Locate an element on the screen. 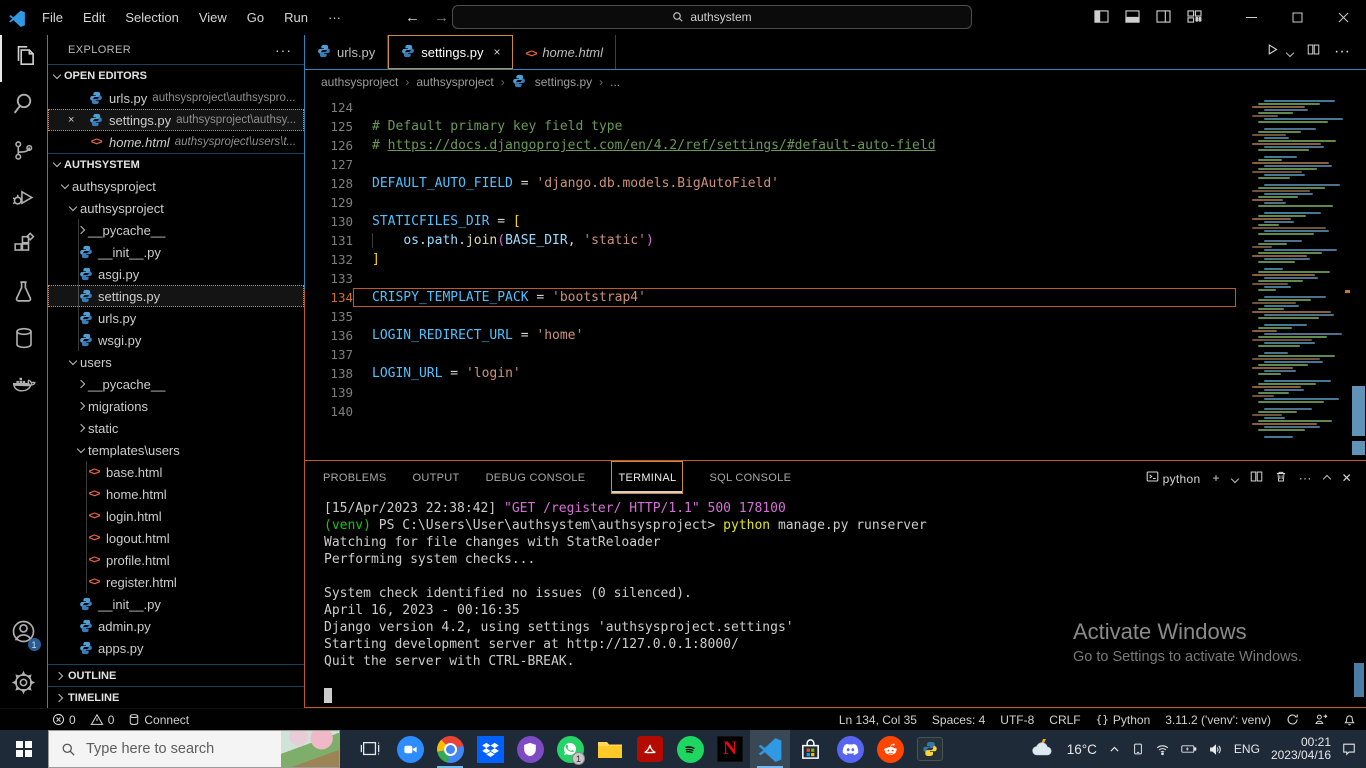 The height and width of the screenshot is (768, 1366). panel-more-icon: ··· is located at coordinates (1305, 478).